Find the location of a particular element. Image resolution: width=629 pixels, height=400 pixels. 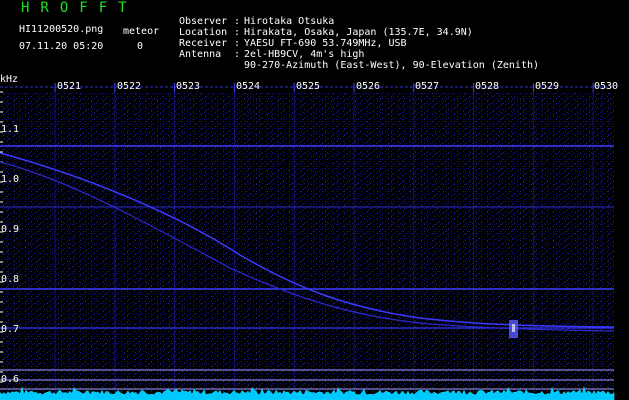

x-tick-label: 0526 is located at coordinates (368, 86).